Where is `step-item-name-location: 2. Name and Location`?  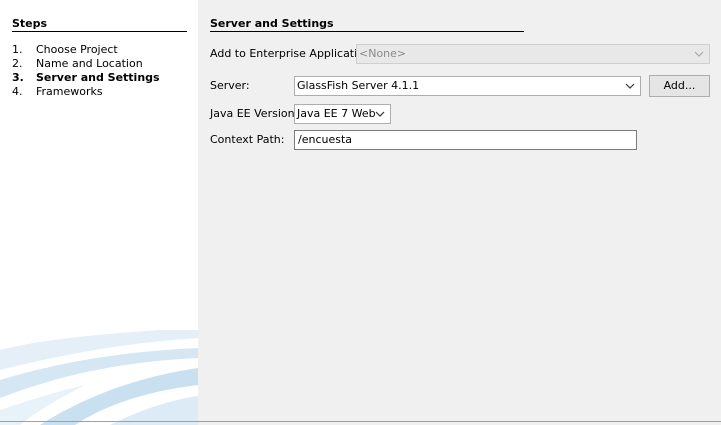 step-item-name-location: 2. Name and Location is located at coordinates (86, 64).